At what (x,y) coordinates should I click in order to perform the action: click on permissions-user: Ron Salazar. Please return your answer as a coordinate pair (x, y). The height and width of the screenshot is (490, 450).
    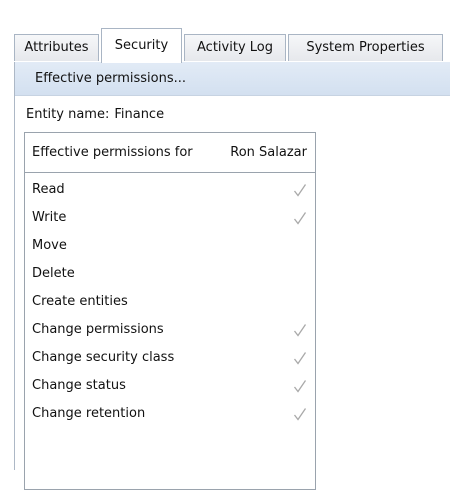
    Looking at the image, I should click on (268, 152).